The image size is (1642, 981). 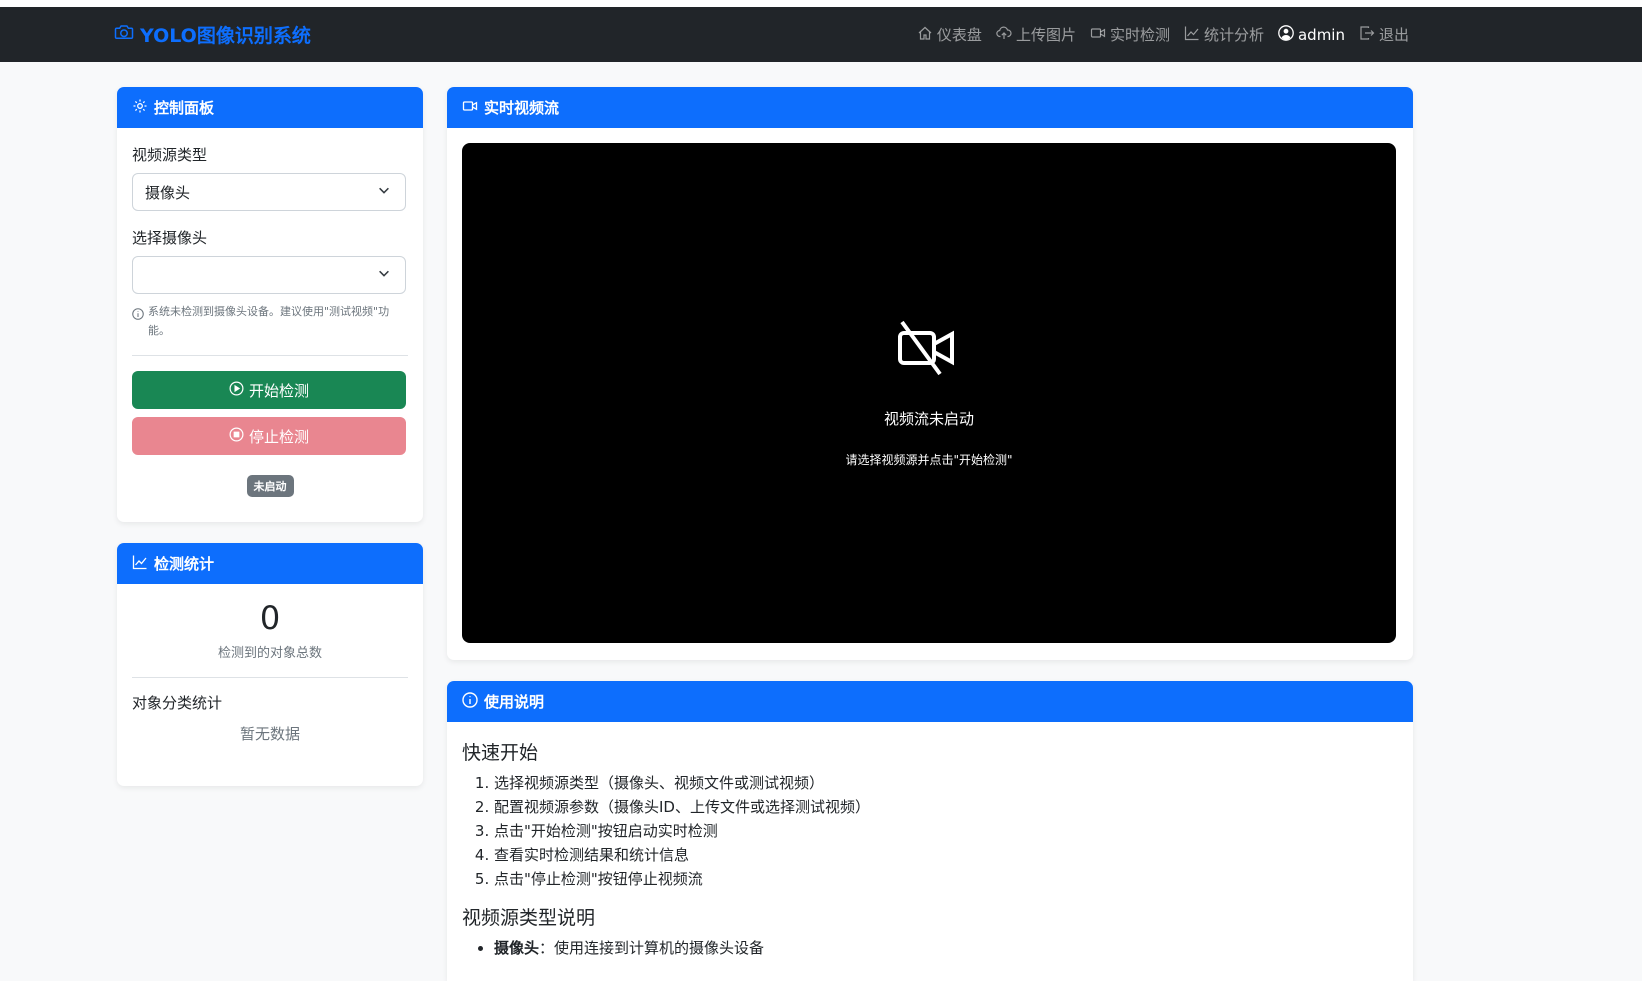 What do you see at coordinates (269, 321) in the screenshot?
I see `camera-hint: 系统未检测到摄像头设备。建议使用"测试视频"功能。` at bounding box center [269, 321].